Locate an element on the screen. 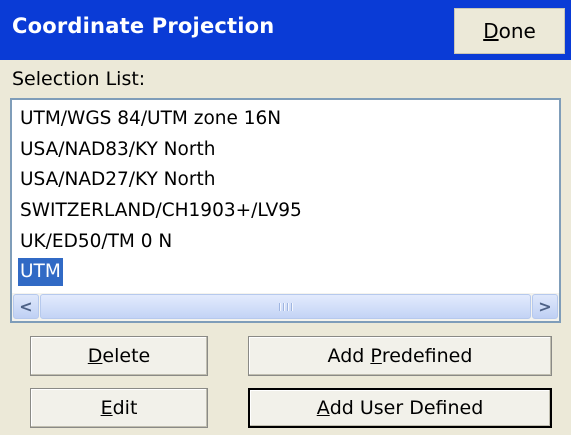  done-button: Done is located at coordinates (509, 31).